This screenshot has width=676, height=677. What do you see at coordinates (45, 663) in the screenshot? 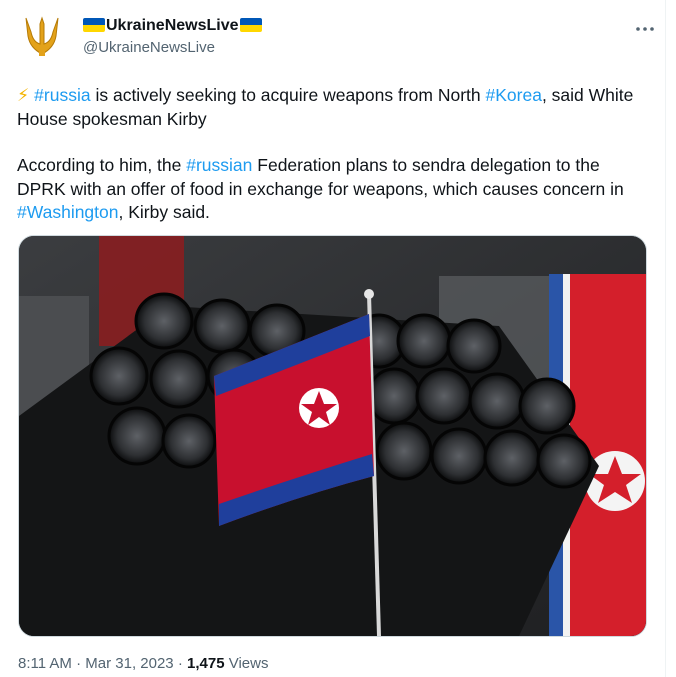
I see `tweet-time: 8:11 AM` at bounding box center [45, 663].